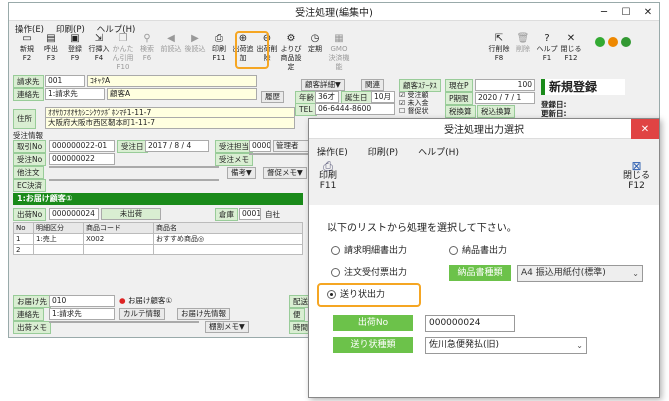  I want to click on radio-chumon: 注文受付票出力, so click(369, 273).